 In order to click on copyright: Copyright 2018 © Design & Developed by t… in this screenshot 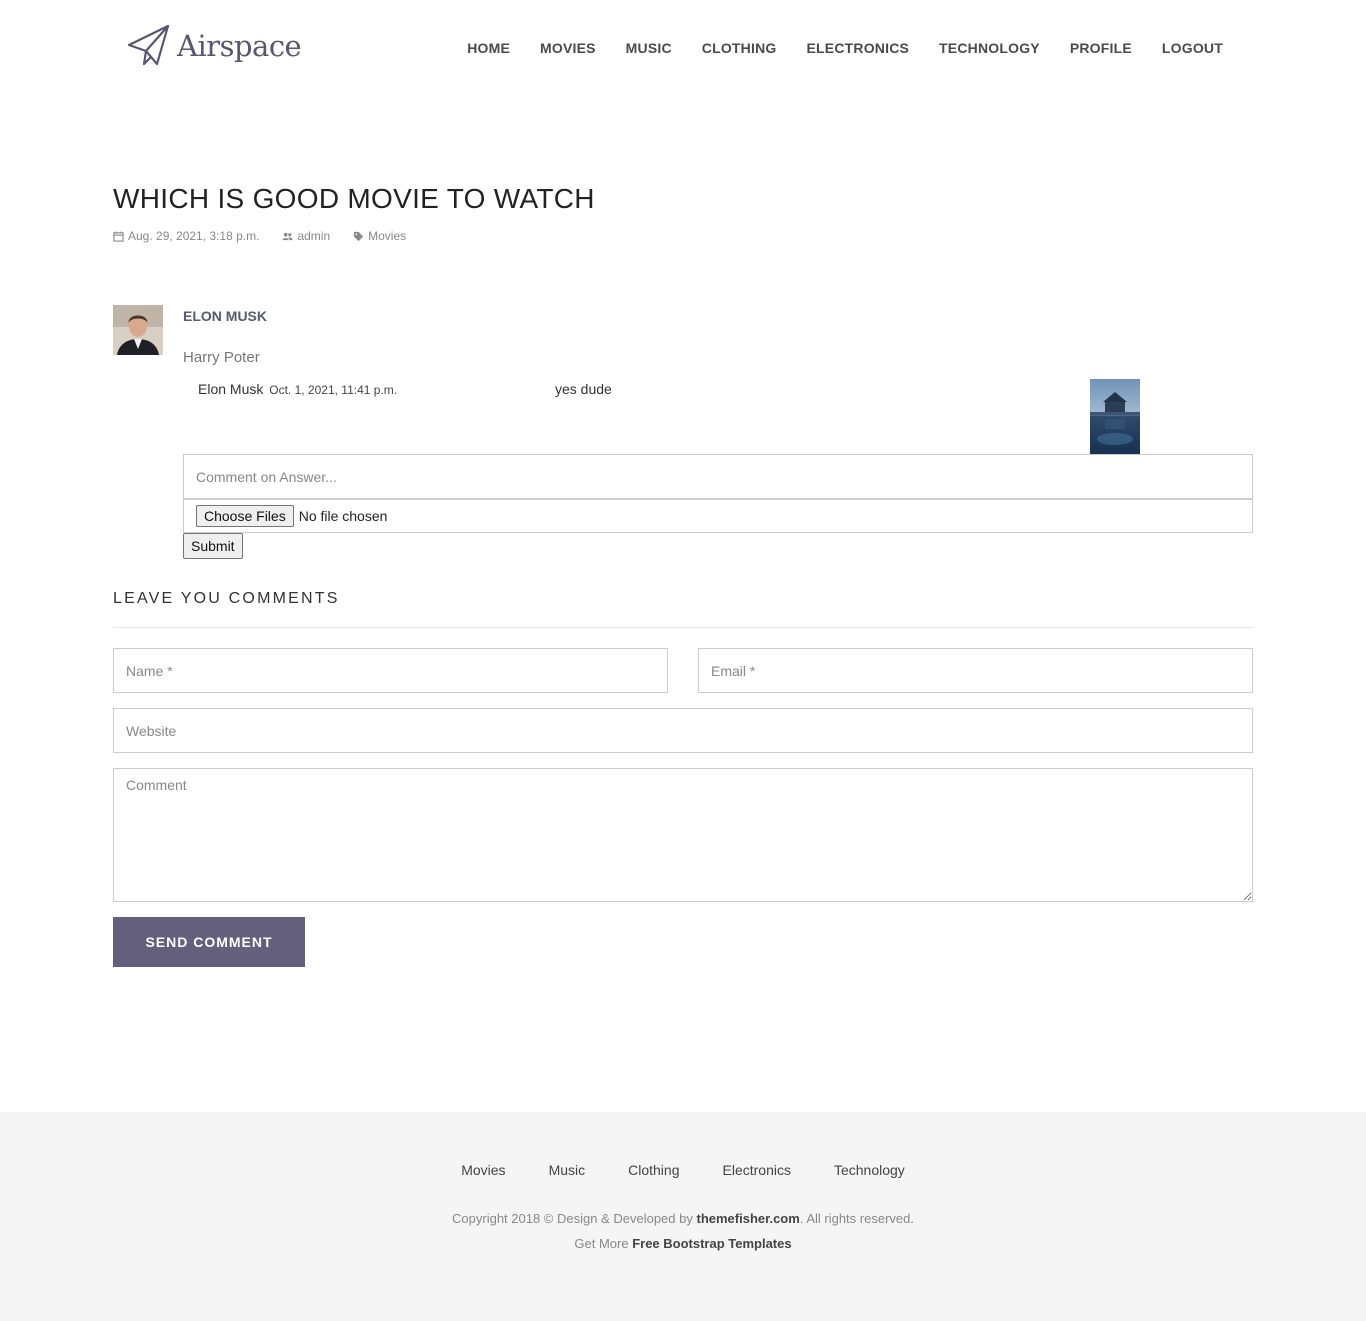, I will do `click(683, 1218)`.